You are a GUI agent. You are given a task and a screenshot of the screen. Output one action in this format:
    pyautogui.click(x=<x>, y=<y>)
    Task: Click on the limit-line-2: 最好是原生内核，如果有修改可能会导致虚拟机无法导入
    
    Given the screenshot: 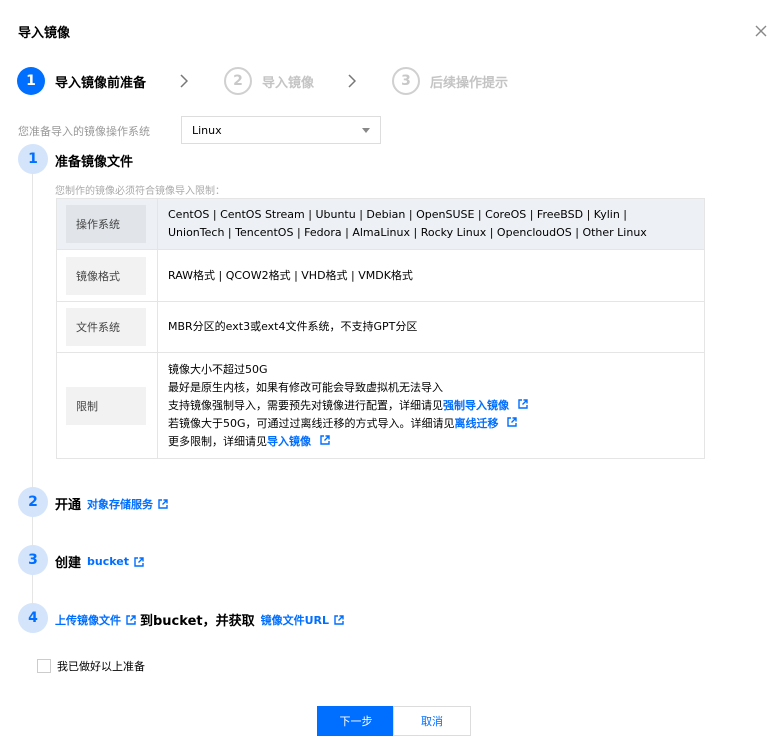 What is the action you would take?
    pyautogui.click(x=305, y=387)
    